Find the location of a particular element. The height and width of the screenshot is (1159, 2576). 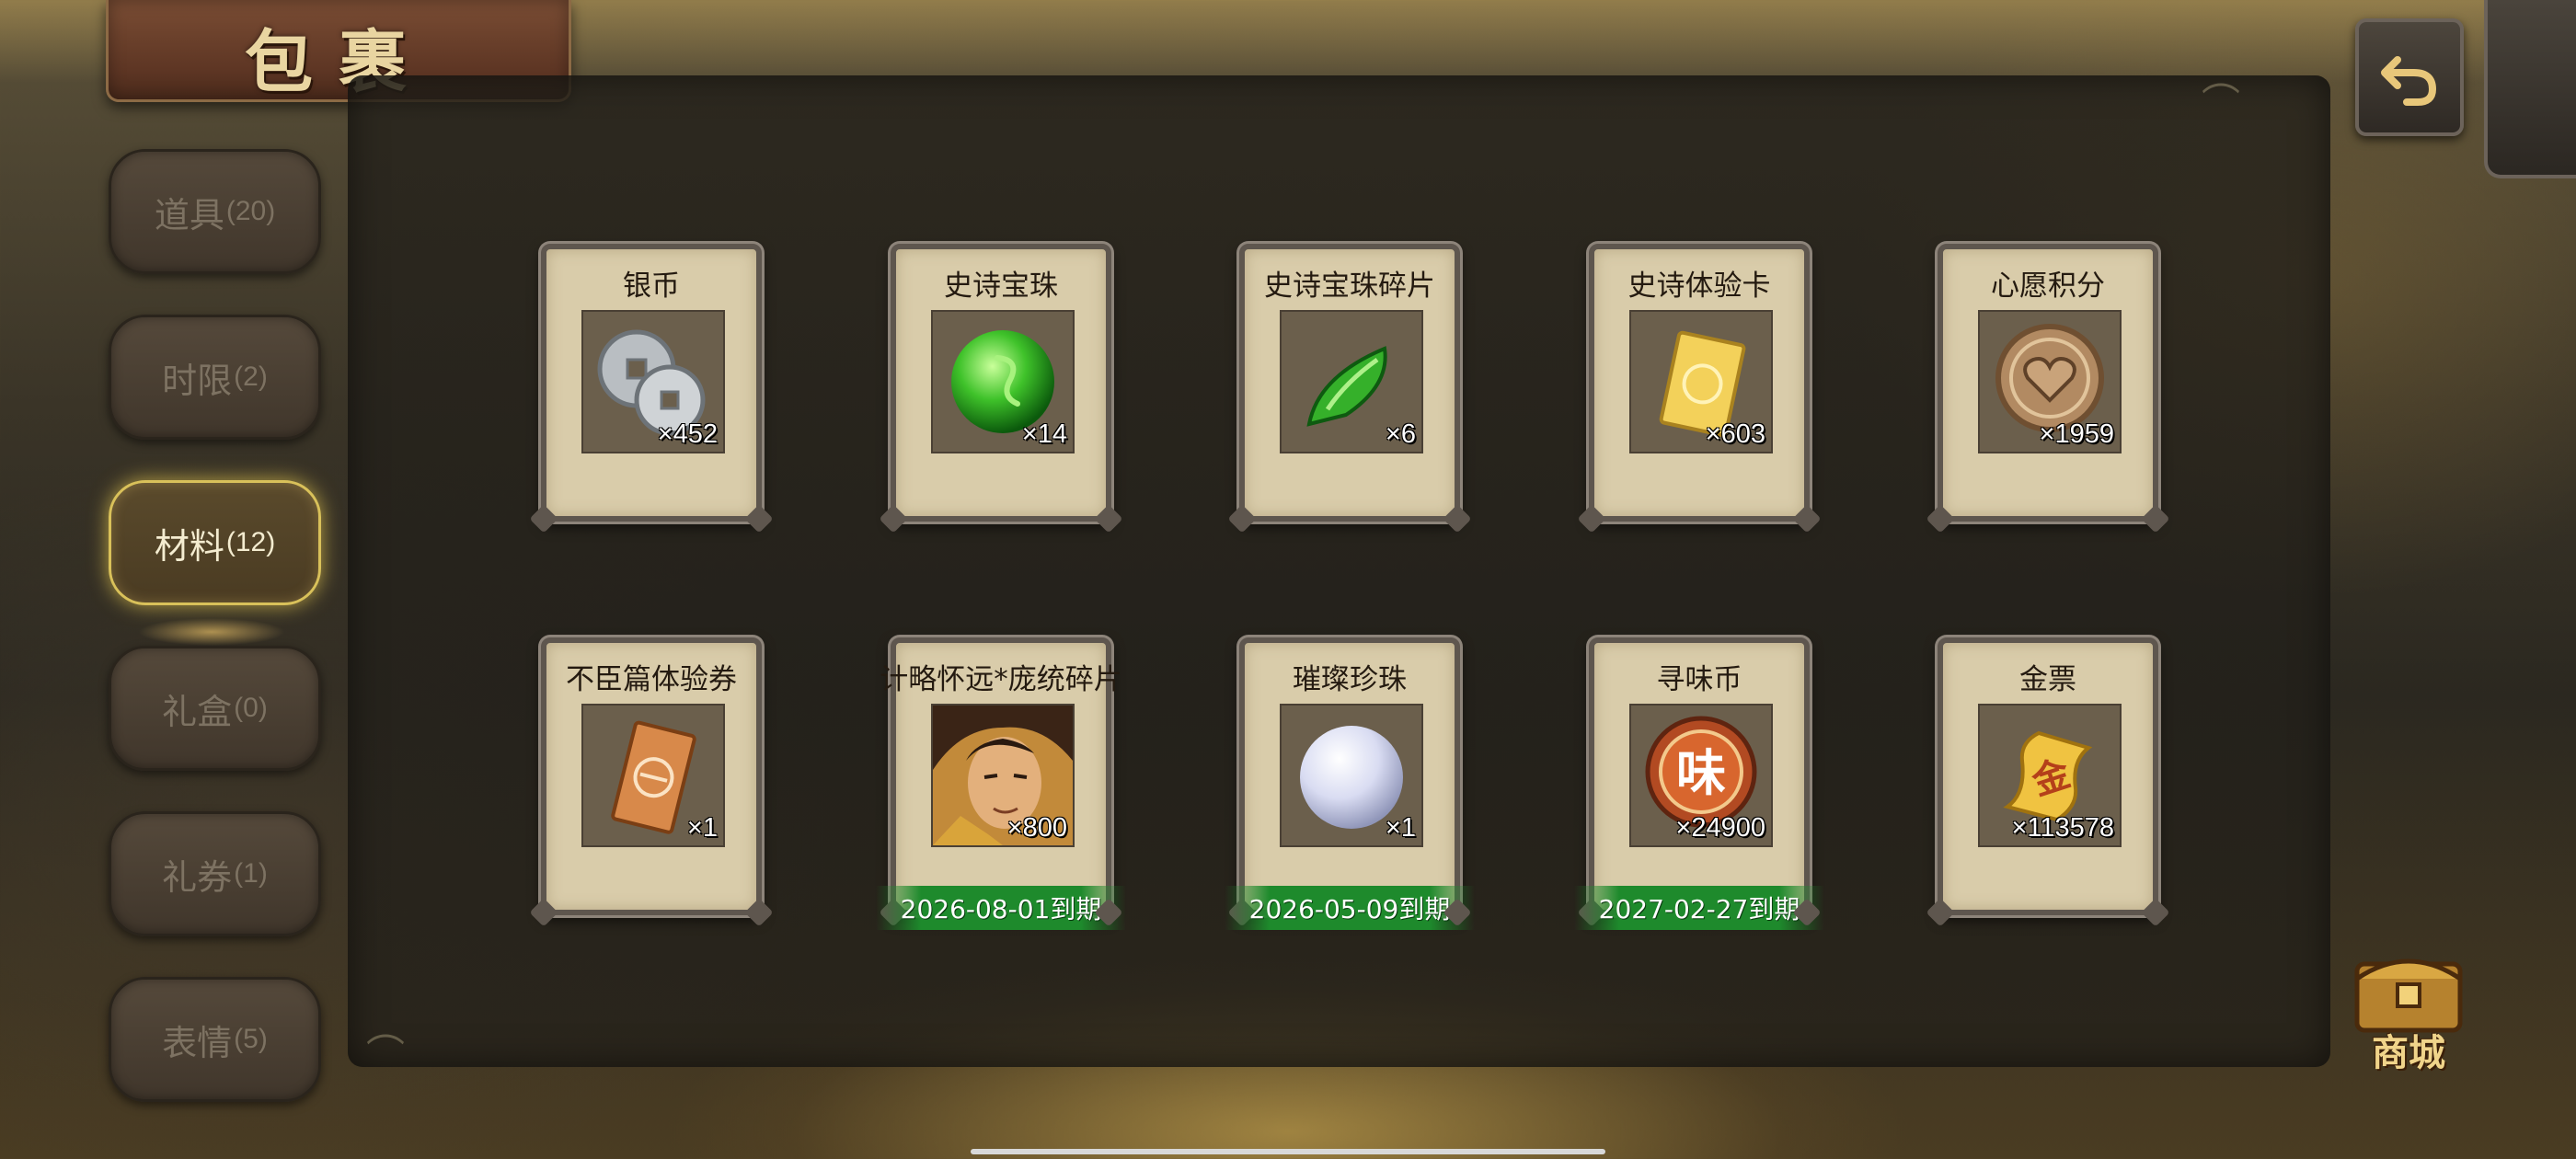

item-quantity: ×452 is located at coordinates (687, 434).